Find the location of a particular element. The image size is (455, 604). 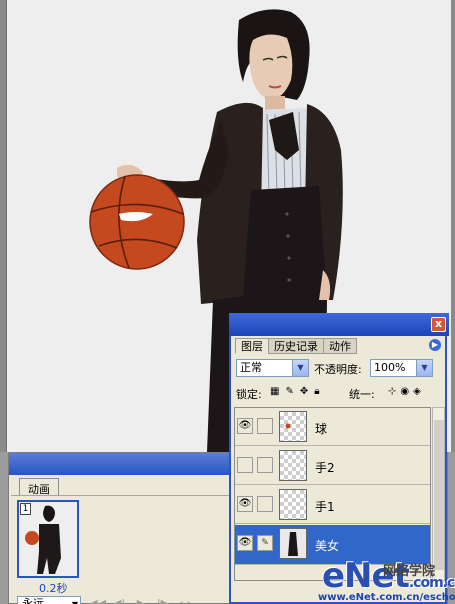

unify-label: 统一: is located at coordinates (362, 394).